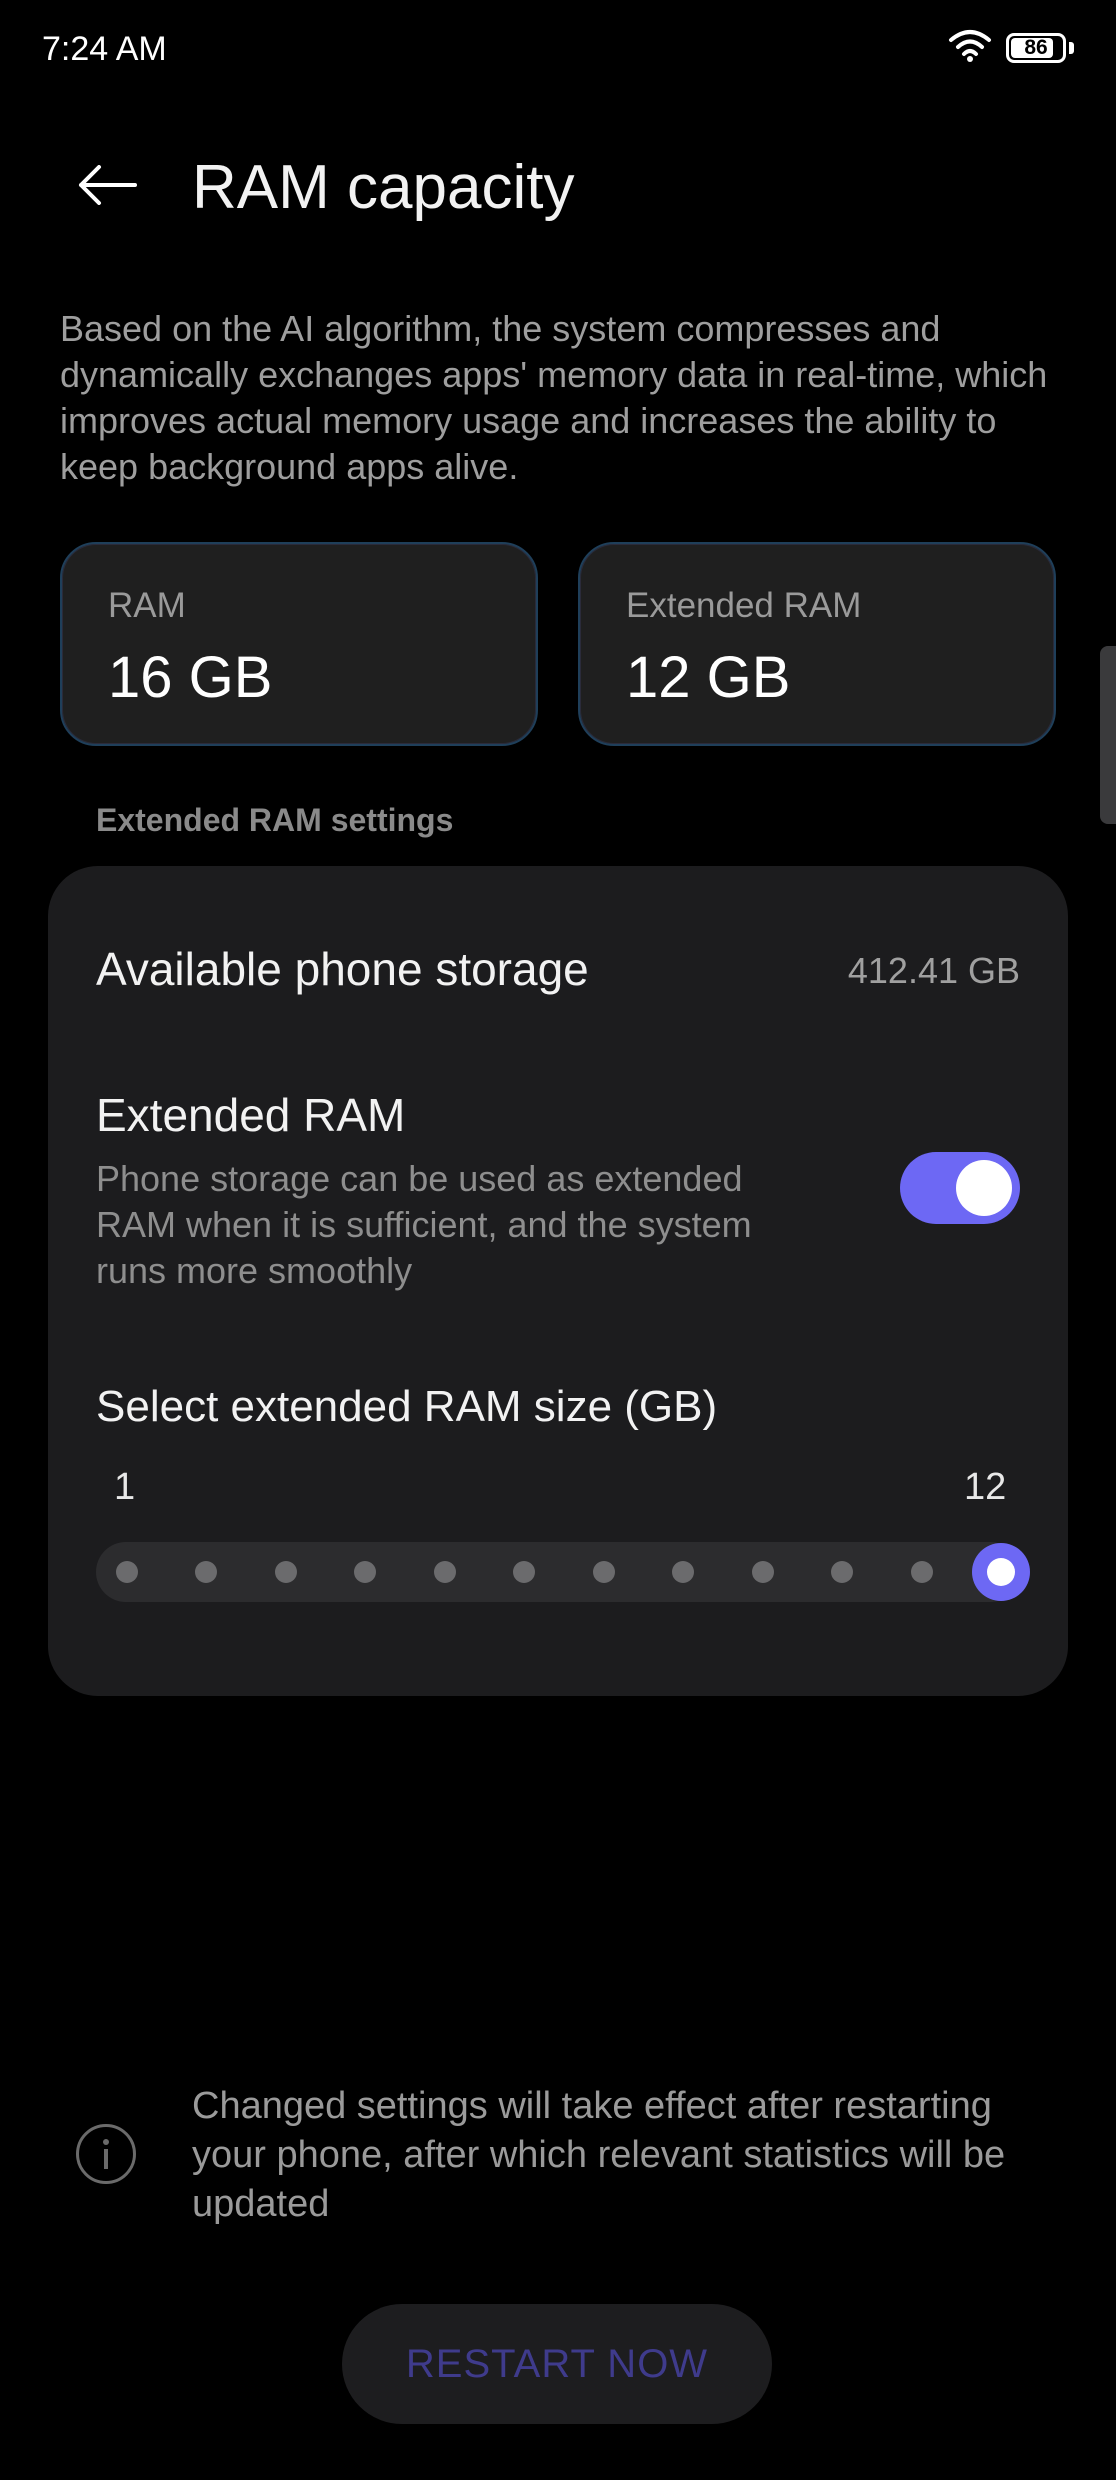  What do you see at coordinates (147, 605) in the screenshot?
I see `ram-label: RAM` at bounding box center [147, 605].